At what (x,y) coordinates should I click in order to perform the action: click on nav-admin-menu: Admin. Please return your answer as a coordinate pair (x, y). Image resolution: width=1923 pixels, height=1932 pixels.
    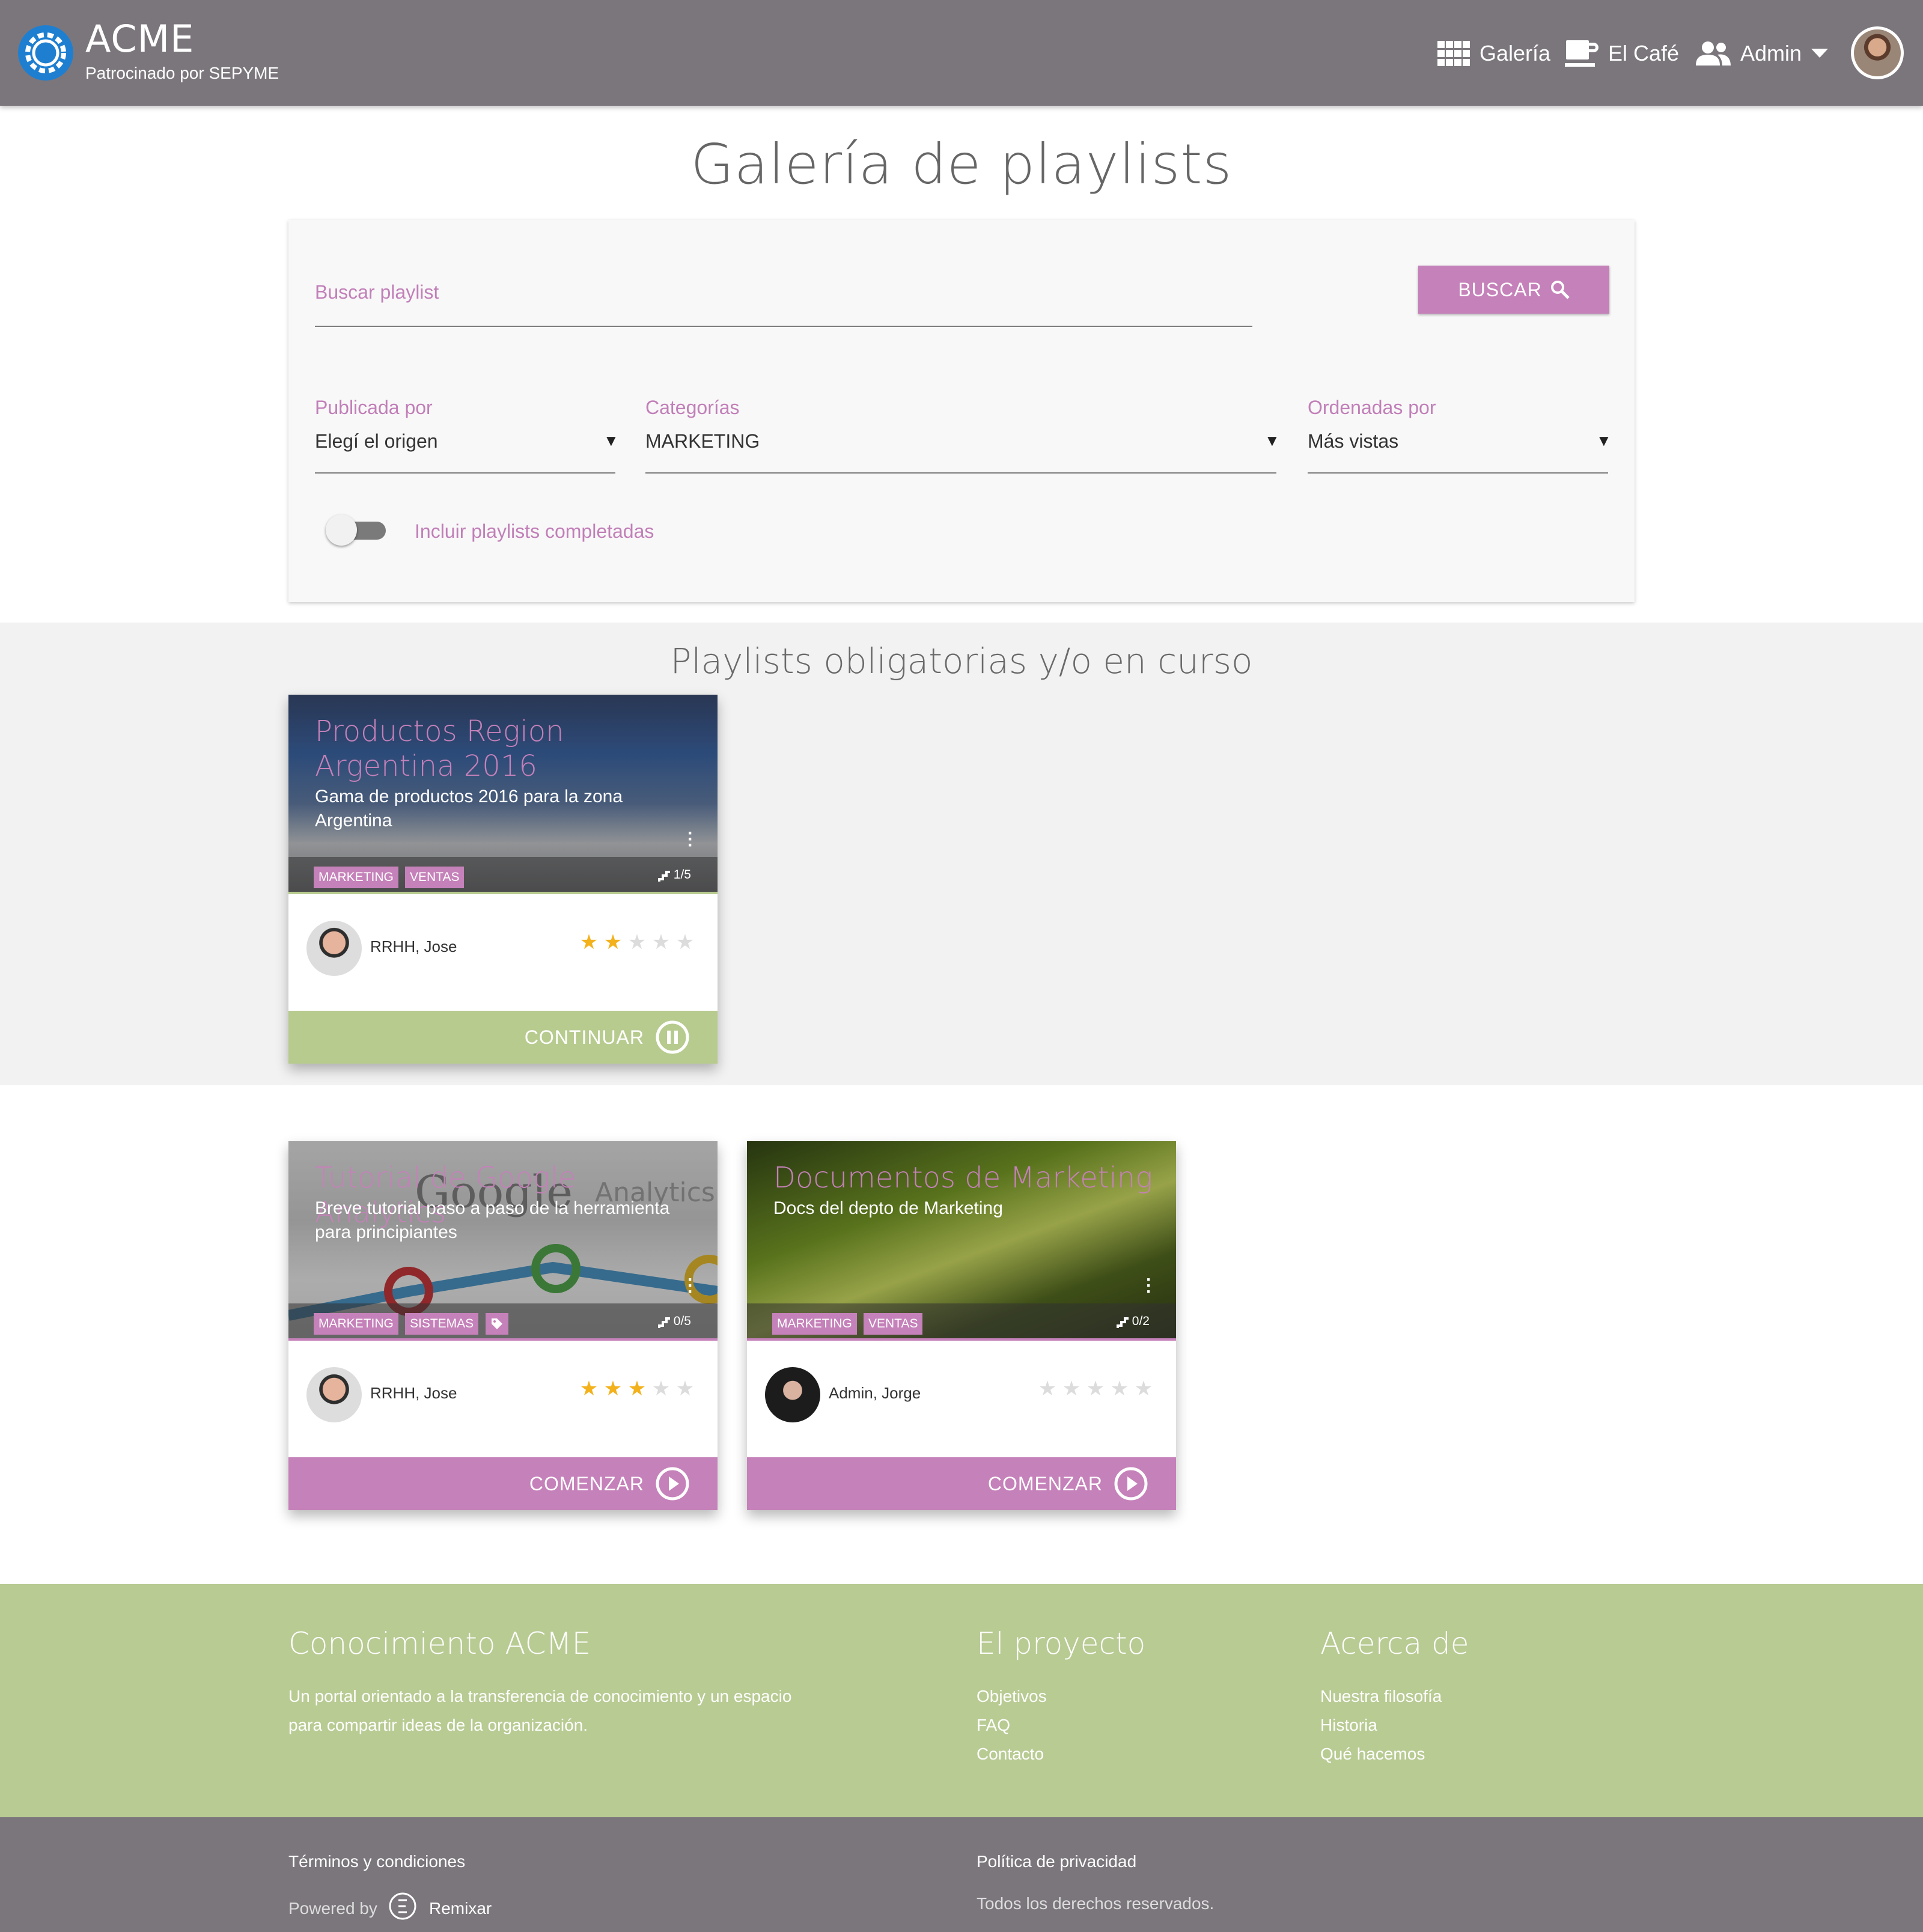
    Looking at the image, I should click on (1762, 53).